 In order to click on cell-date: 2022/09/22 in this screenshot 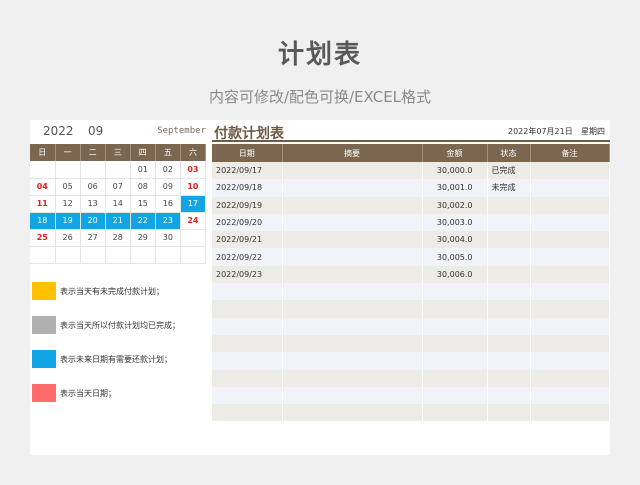, I will do `click(247, 257)`.